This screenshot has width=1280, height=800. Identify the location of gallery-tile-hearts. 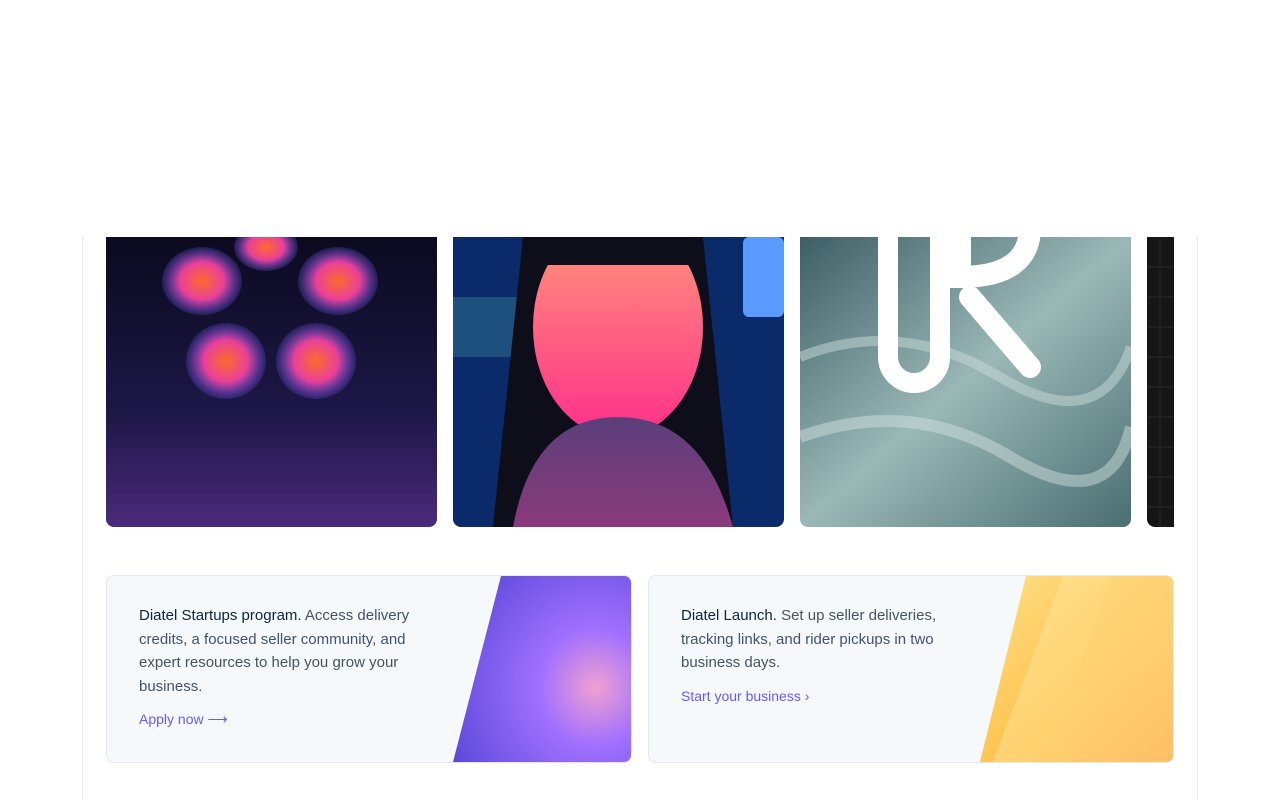
(271, 382).